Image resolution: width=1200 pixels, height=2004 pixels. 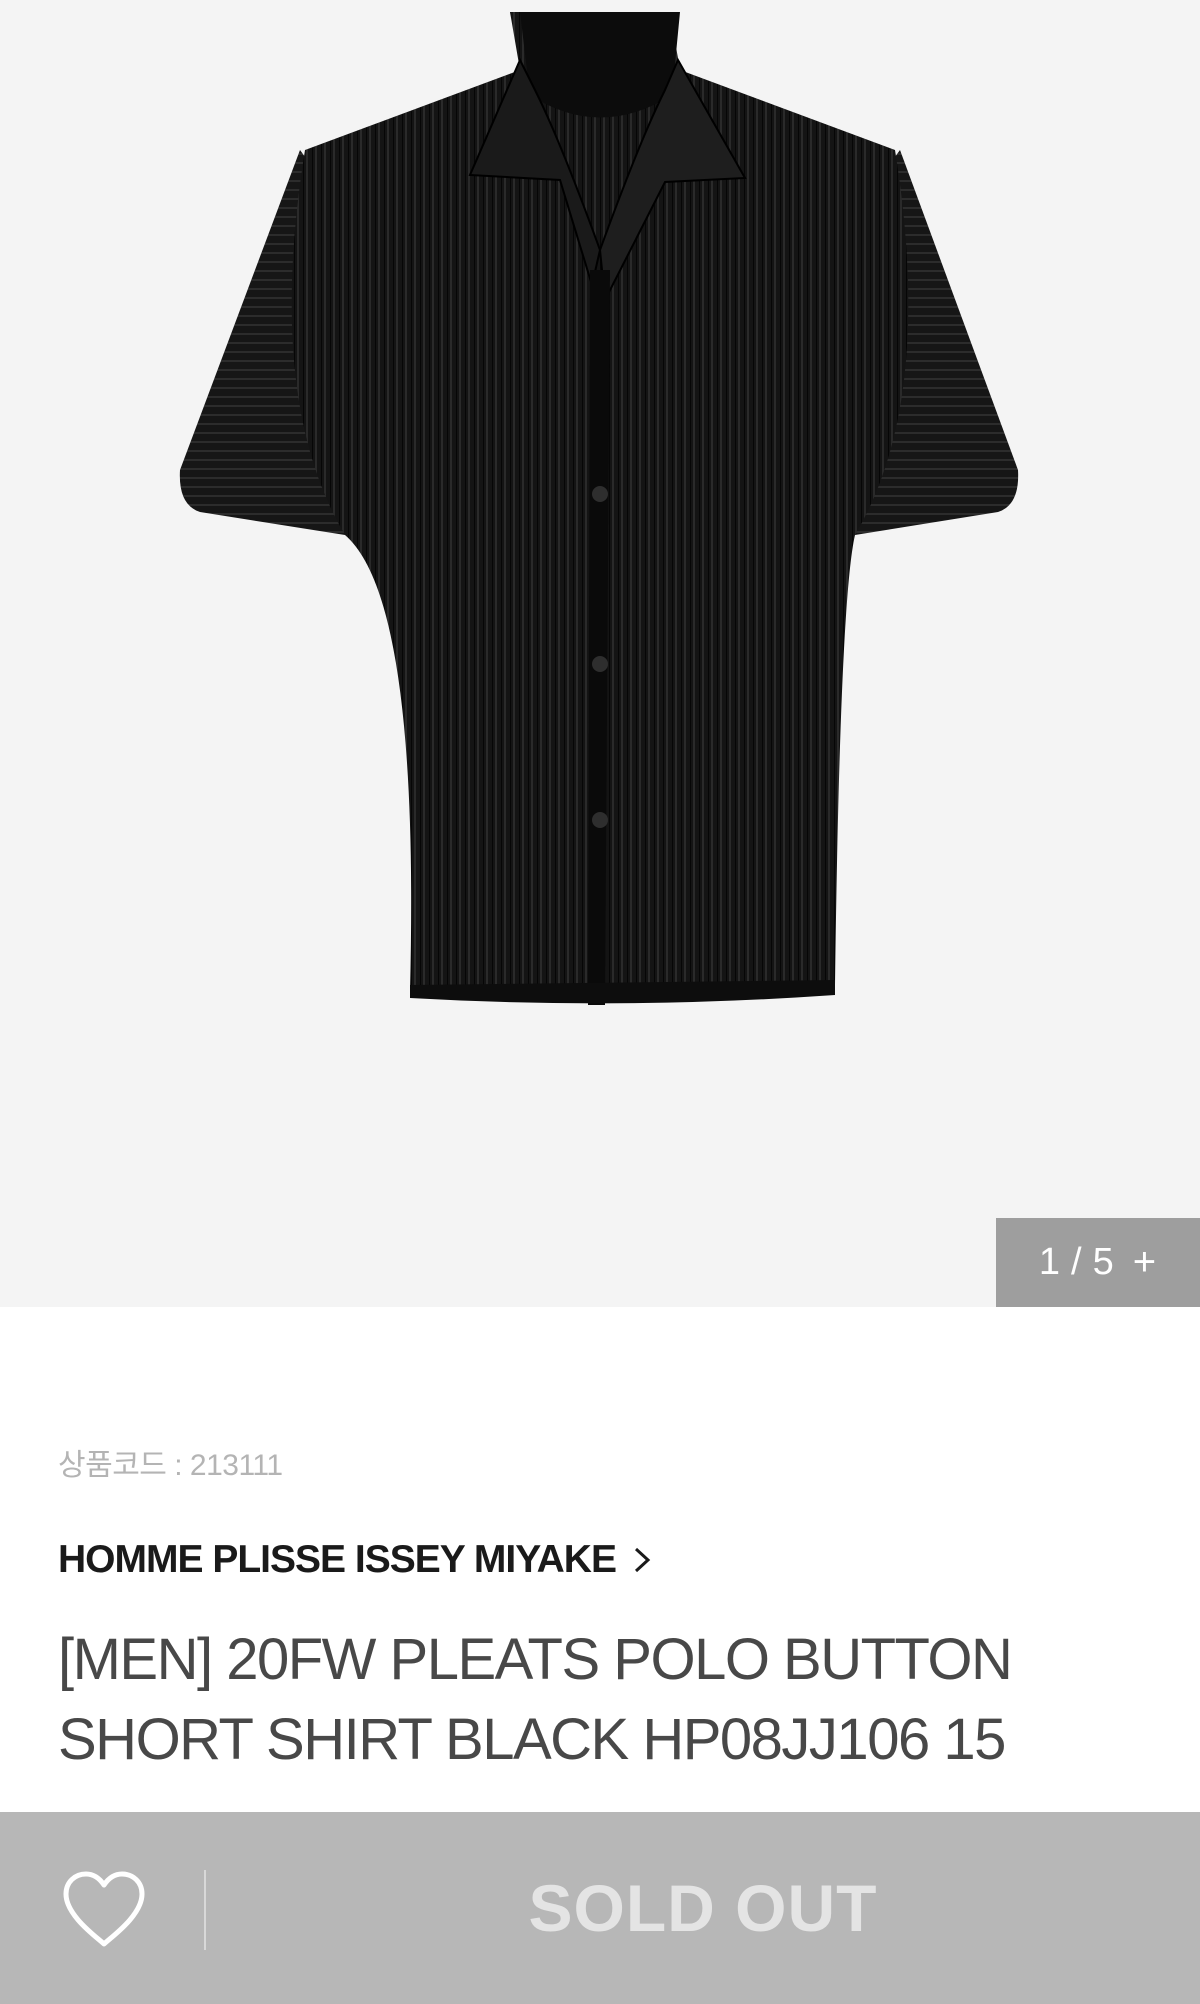 I want to click on product-code: 상품코드 : 213111, so click(x=170, y=1465).